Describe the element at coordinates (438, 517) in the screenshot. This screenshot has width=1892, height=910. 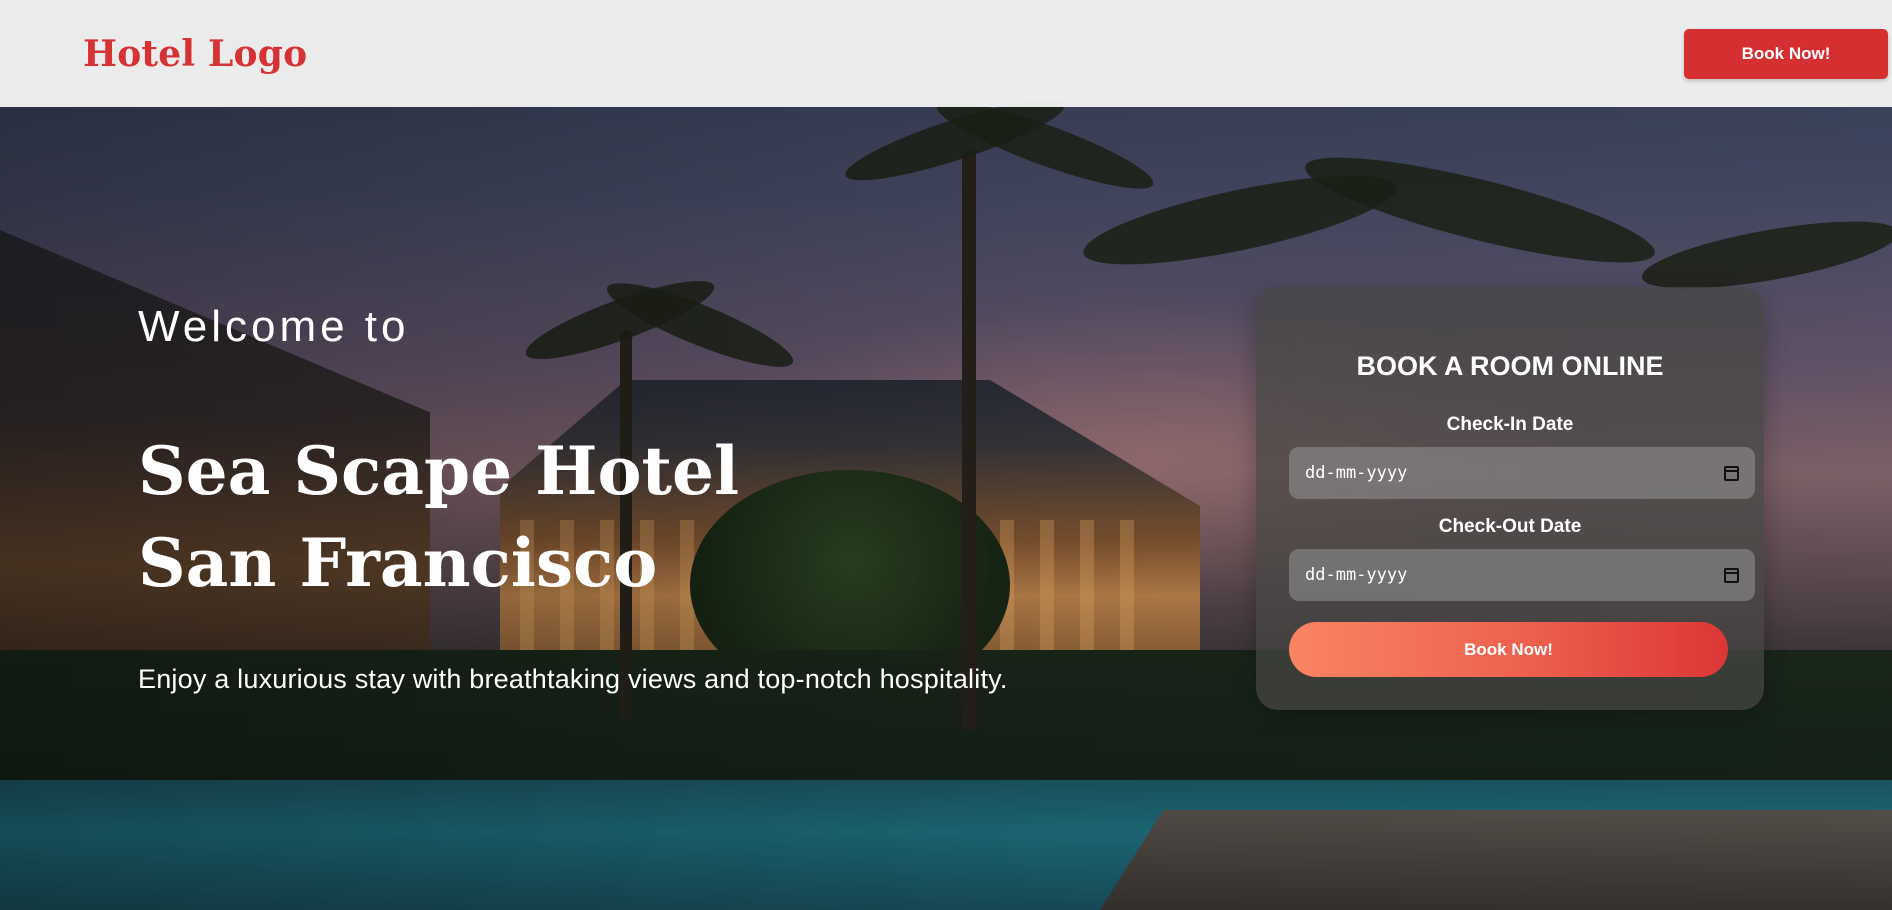
I see `hotel-name-heading: Sea Scape Hotel San Francisco` at that location.